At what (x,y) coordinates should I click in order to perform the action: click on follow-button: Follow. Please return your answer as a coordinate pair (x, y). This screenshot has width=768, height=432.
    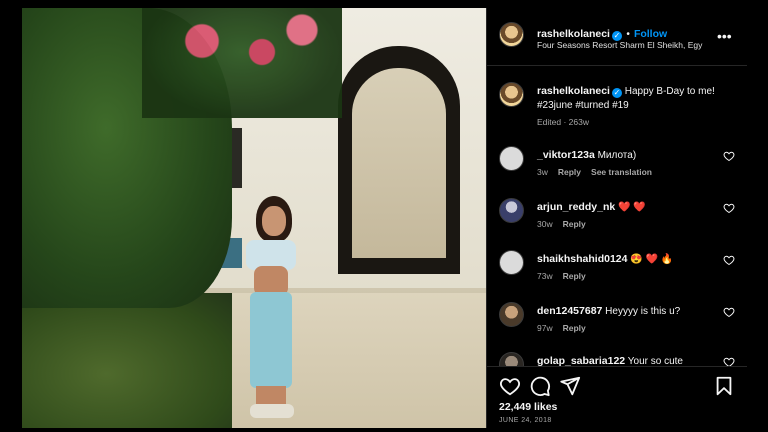
    Looking at the image, I should click on (650, 34).